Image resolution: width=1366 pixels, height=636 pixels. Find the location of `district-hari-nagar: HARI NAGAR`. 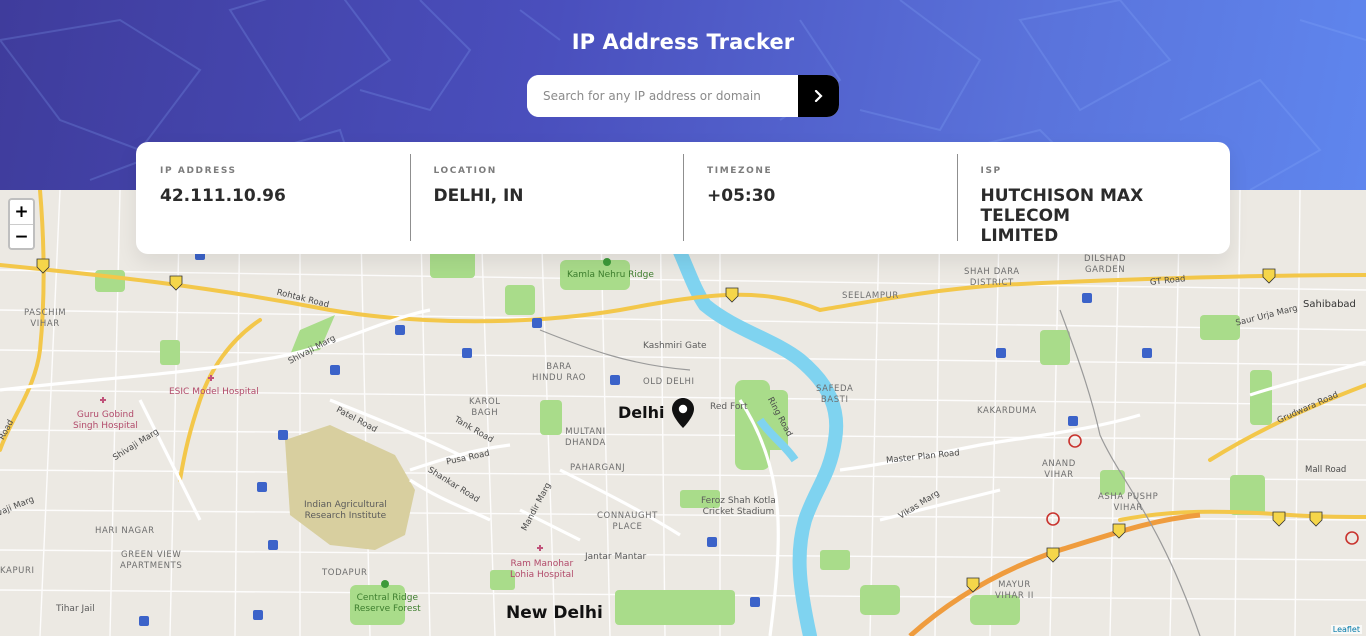

district-hari-nagar: HARI NAGAR is located at coordinates (125, 531).